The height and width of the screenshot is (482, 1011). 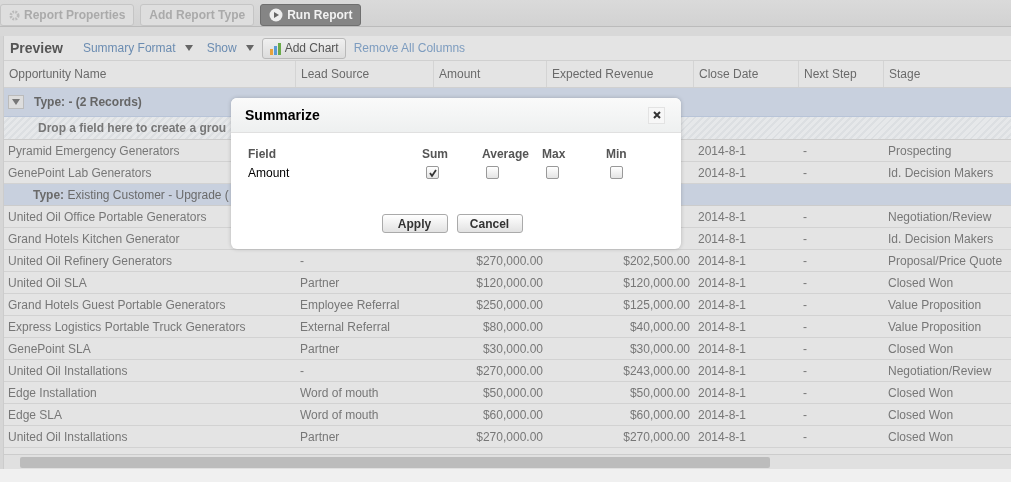 I want to click on close-icon, so click(x=656, y=115).